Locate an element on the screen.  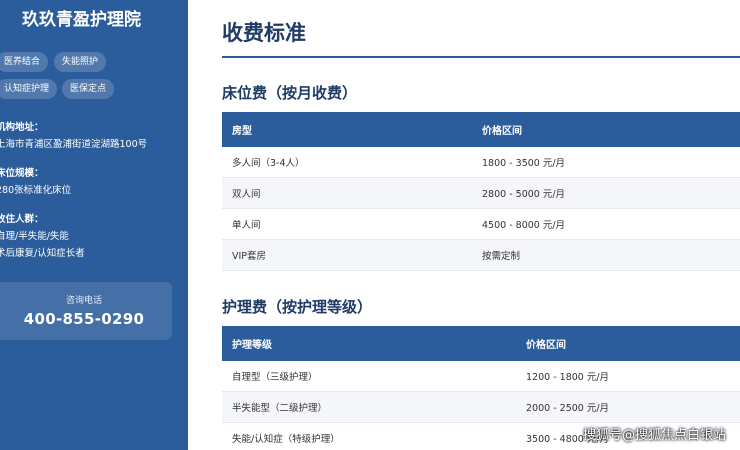
header-room-type: 房型 is located at coordinates (242, 131).